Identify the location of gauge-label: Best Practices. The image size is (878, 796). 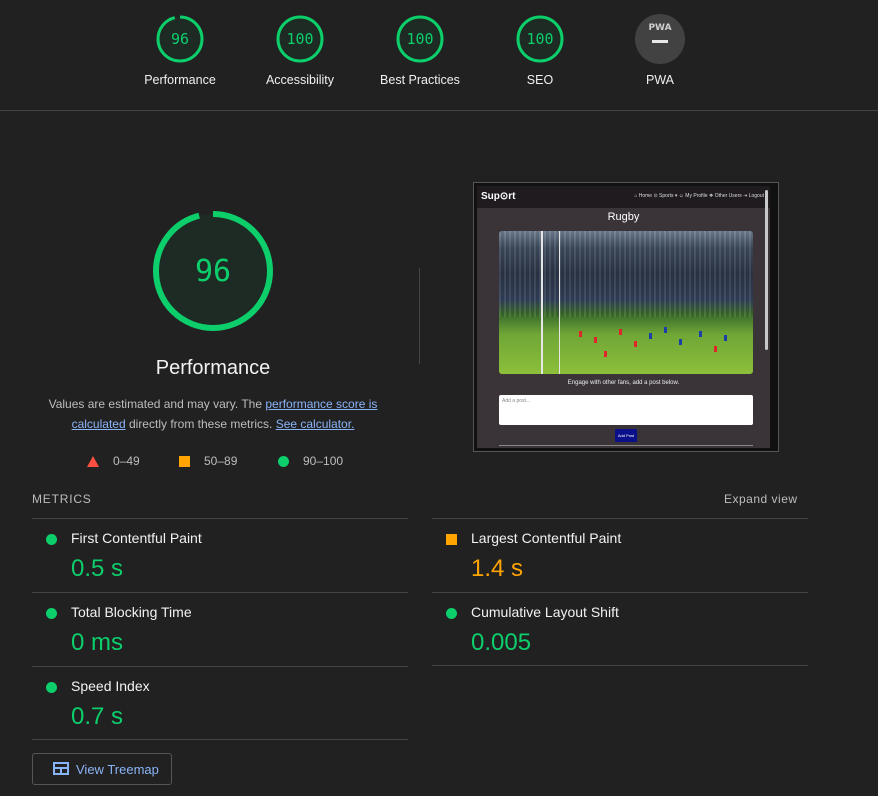
(420, 80).